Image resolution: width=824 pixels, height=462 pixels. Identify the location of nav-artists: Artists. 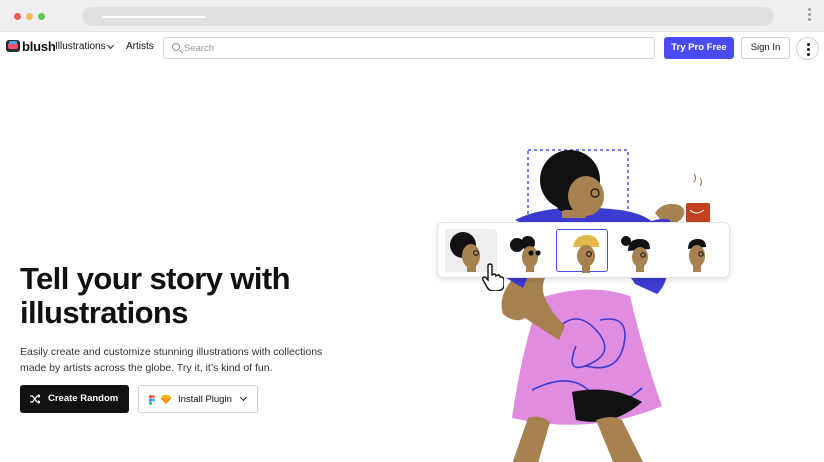
(140, 46).